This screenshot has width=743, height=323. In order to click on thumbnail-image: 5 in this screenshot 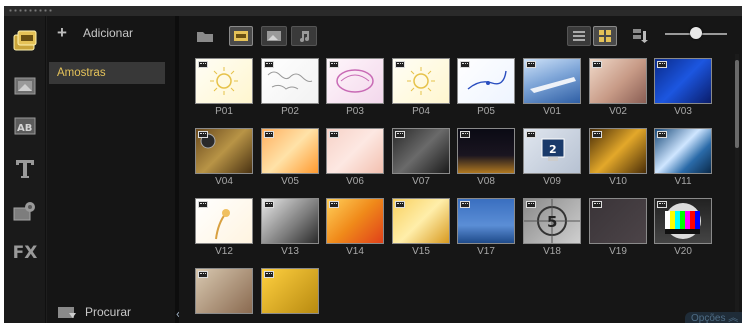, I will do `click(552, 221)`.